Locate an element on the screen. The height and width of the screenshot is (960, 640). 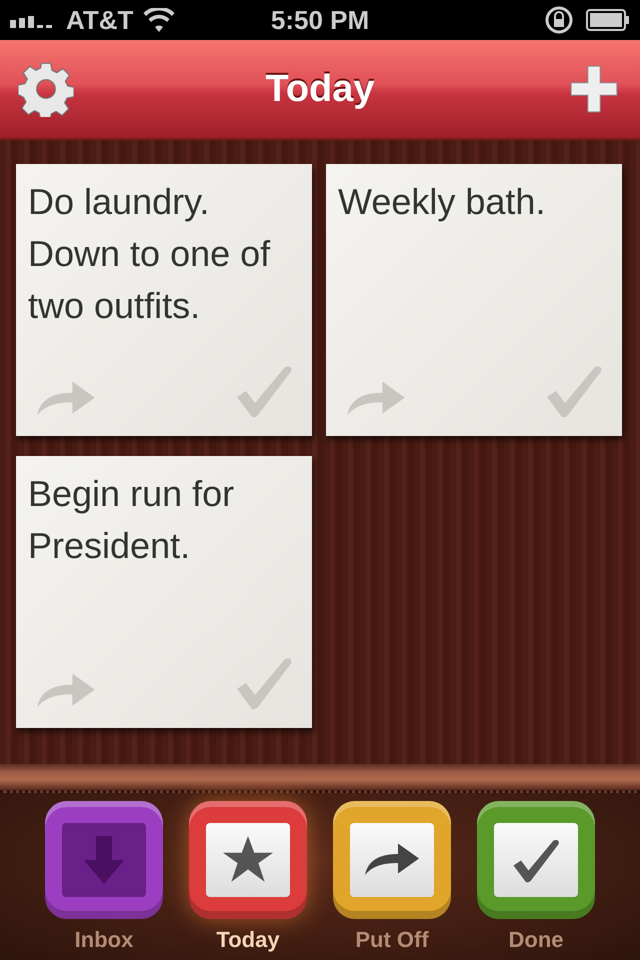
tab: Done is located at coordinates (536, 880).